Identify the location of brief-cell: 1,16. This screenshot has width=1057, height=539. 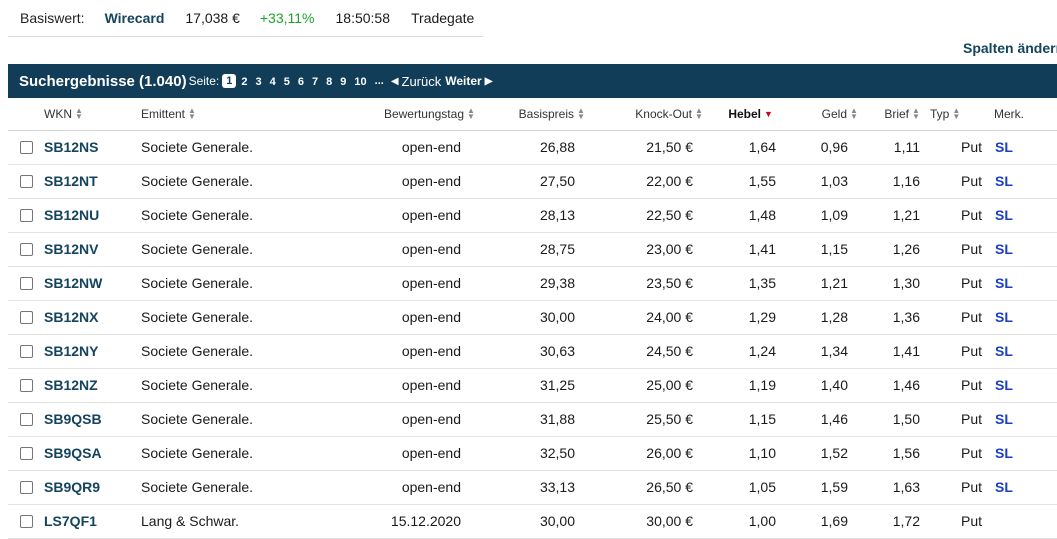
(906, 181).